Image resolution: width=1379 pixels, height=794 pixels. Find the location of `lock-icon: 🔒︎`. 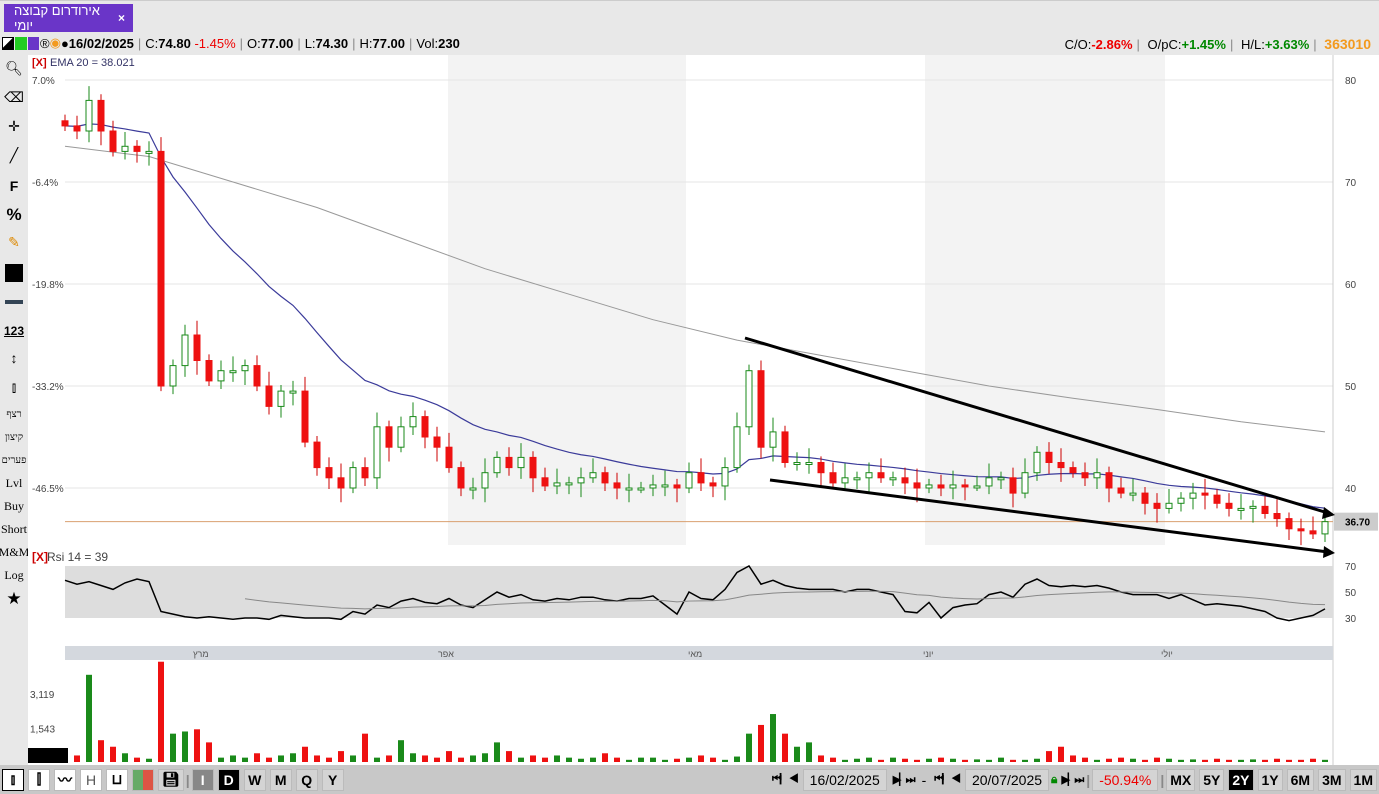

lock-icon: 🔒︎ is located at coordinates (1054, 779).